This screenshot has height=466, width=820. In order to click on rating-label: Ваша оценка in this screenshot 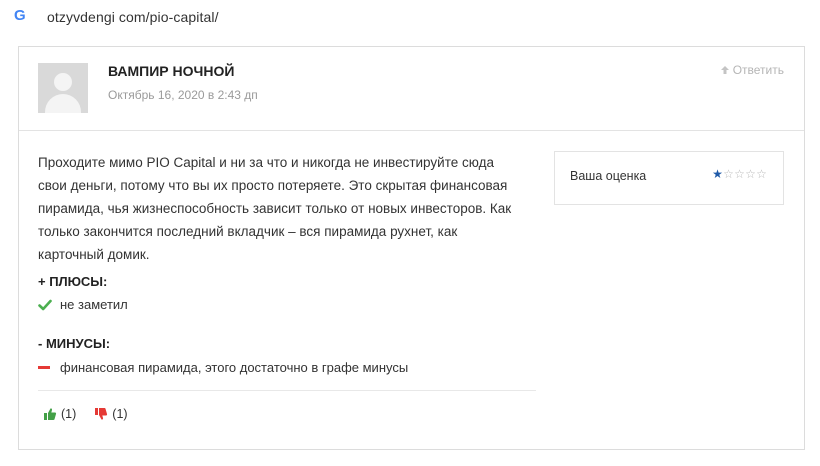, I will do `click(608, 176)`.